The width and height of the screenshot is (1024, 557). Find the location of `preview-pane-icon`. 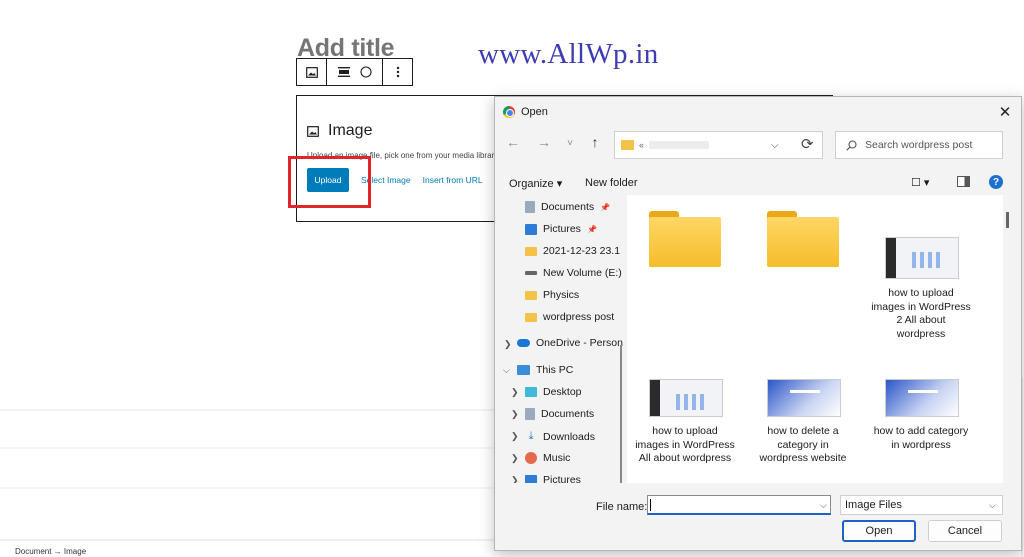

preview-pane-icon is located at coordinates (963, 181).